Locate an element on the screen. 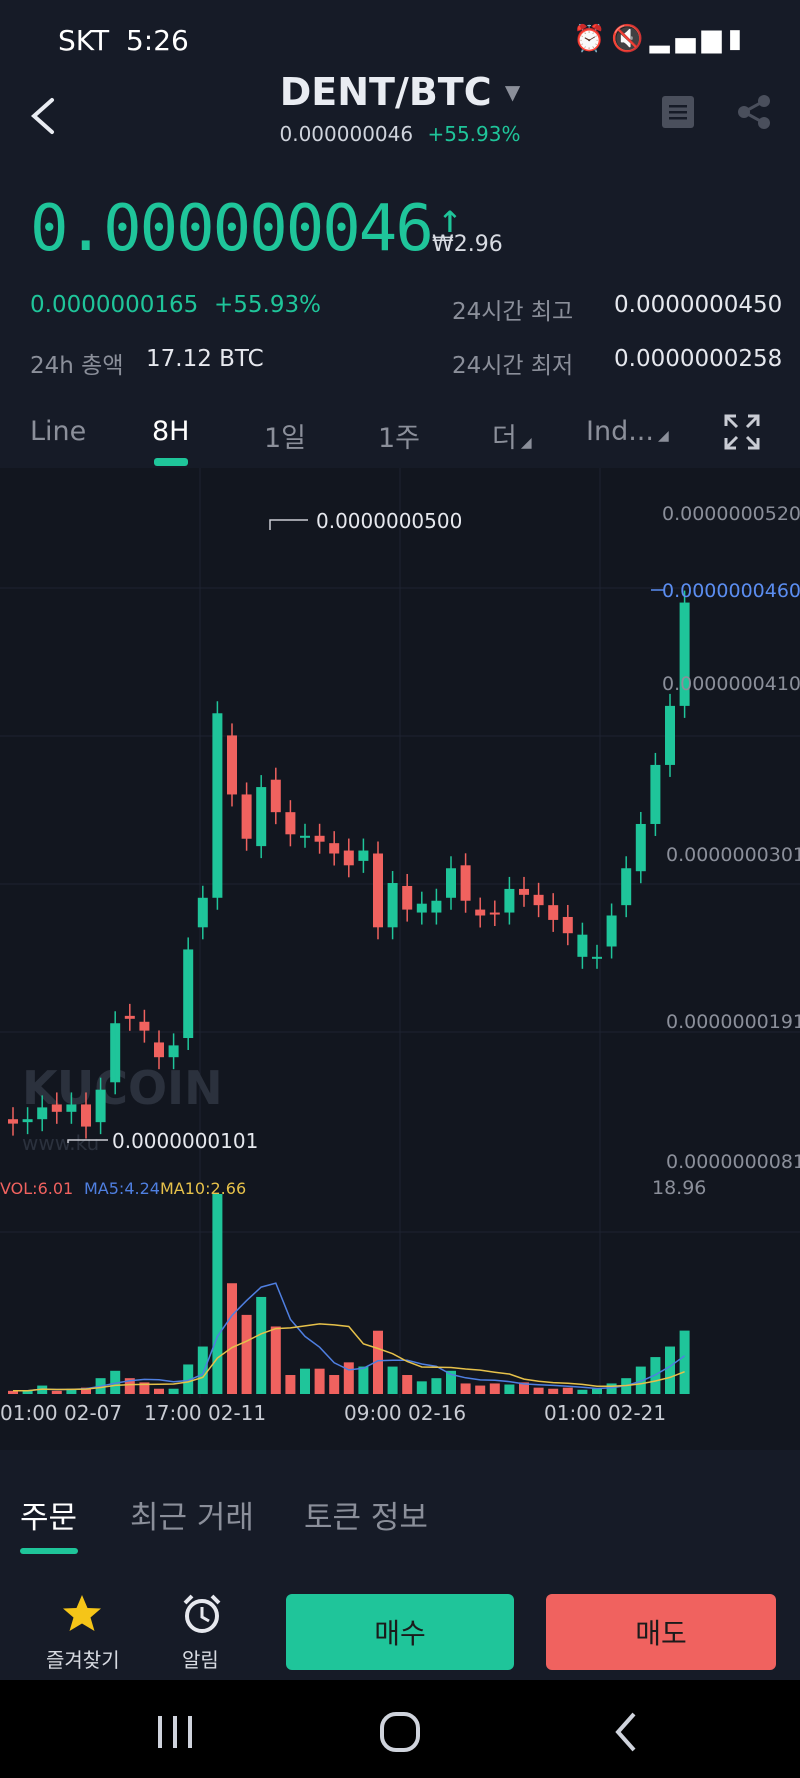 This screenshot has width=800, height=1778. tab-indicators: Ind... ◢ is located at coordinates (627, 431).